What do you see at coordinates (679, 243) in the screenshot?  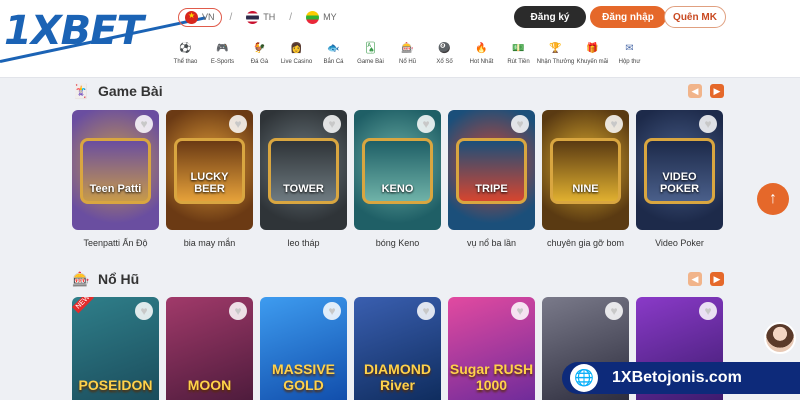 I see `game-label: Video Poker` at bounding box center [679, 243].